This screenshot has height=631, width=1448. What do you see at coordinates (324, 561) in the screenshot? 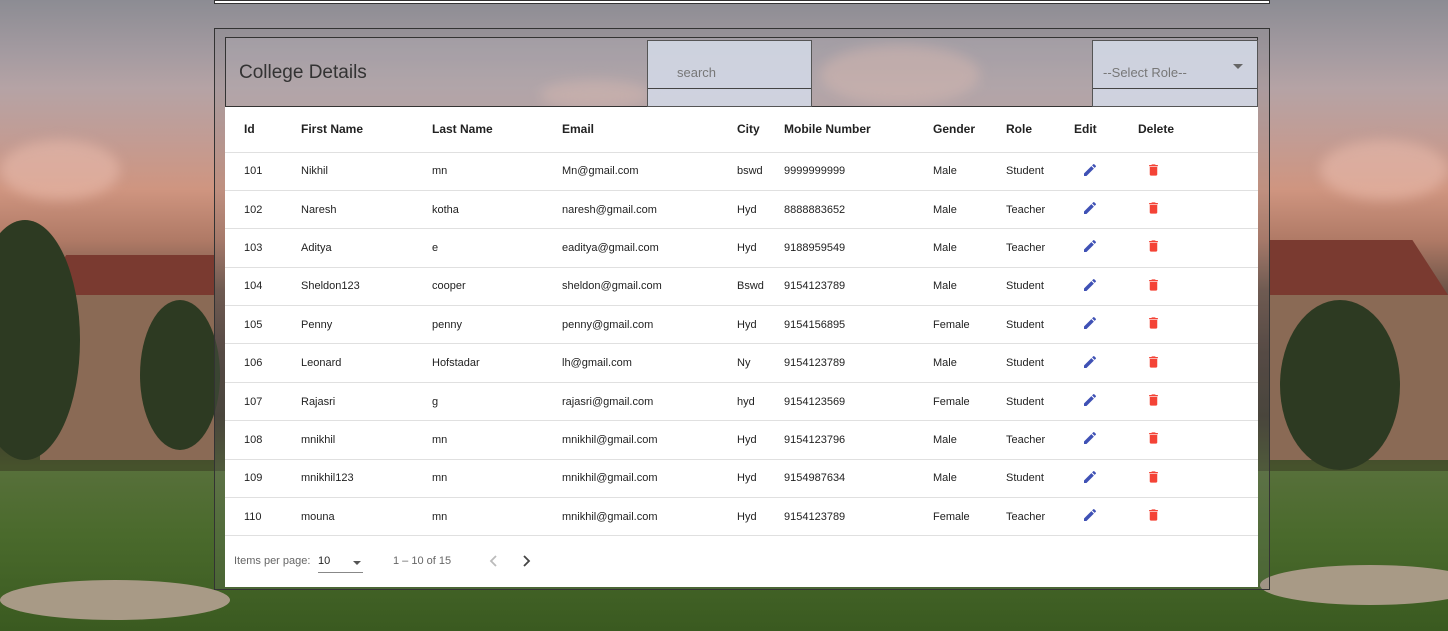
I see `page-size-value: 10` at bounding box center [324, 561].